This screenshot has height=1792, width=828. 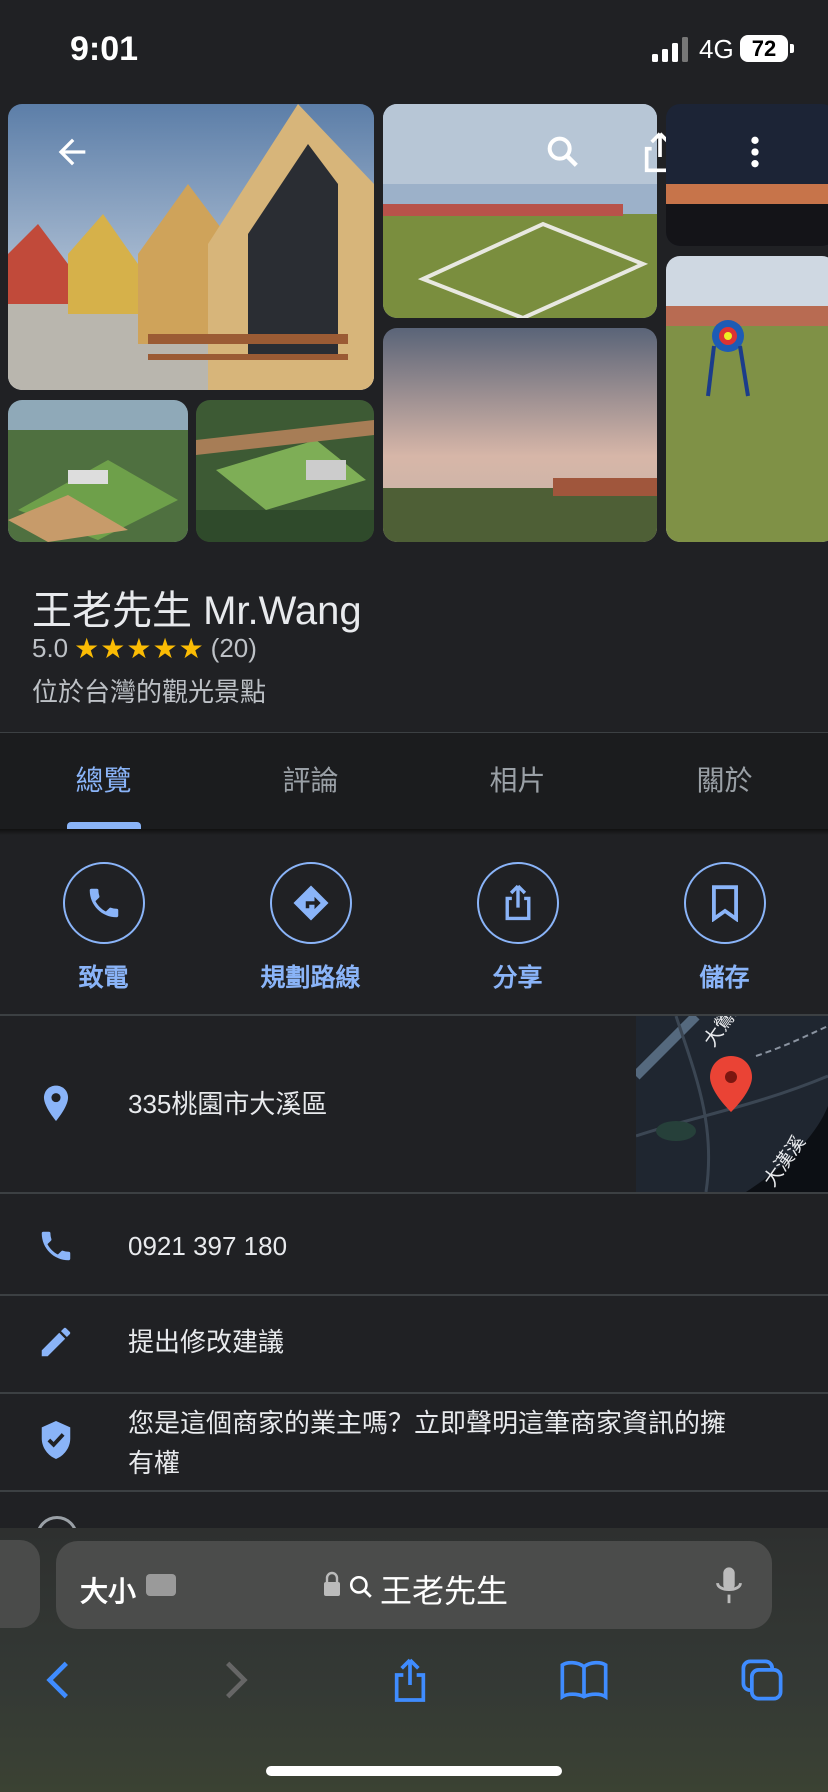 I want to click on edit-pencil-icon, so click(x=56, y=1342).